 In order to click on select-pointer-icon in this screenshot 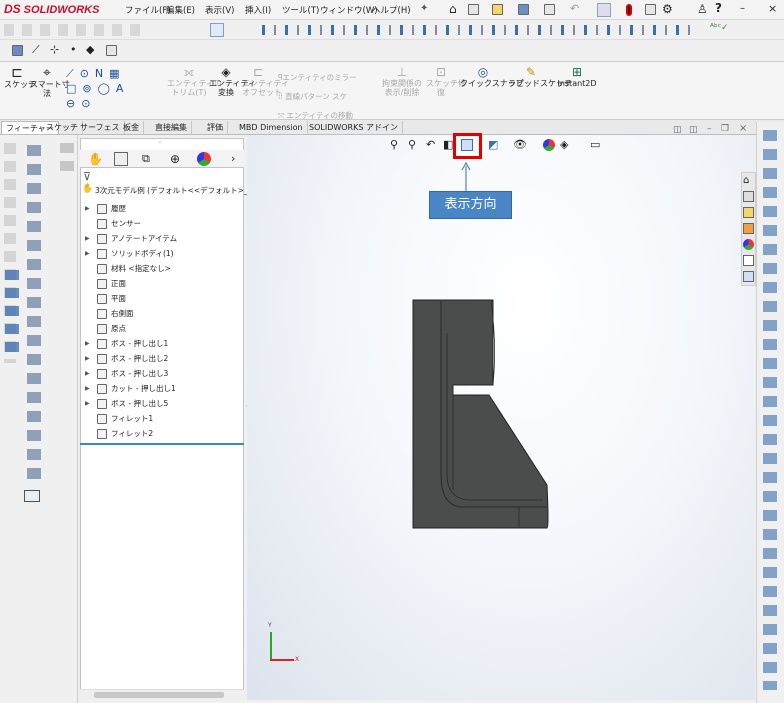, I will do `click(217, 30)`.